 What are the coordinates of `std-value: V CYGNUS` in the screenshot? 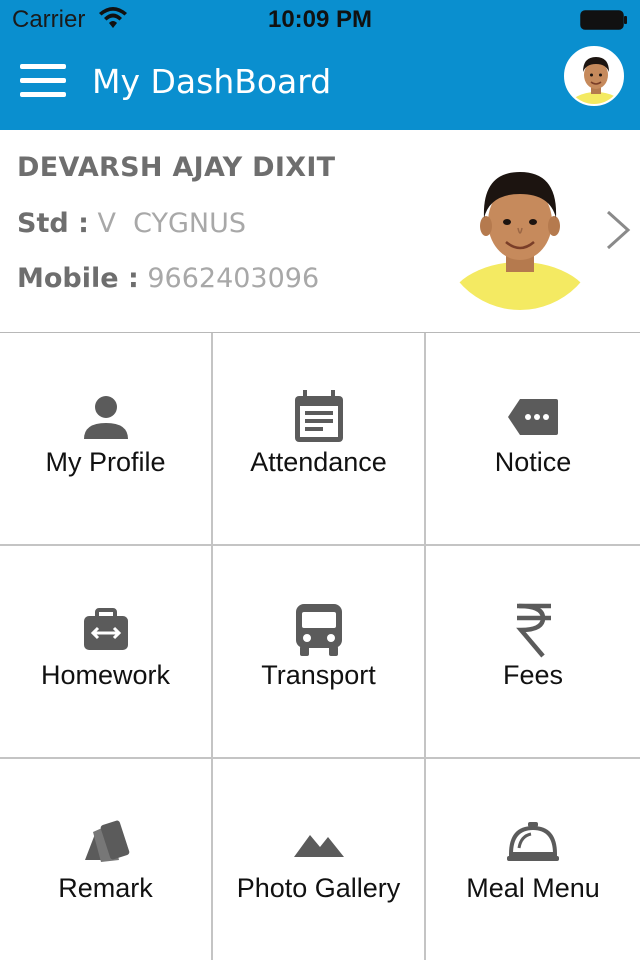 It's located at (172, 223).